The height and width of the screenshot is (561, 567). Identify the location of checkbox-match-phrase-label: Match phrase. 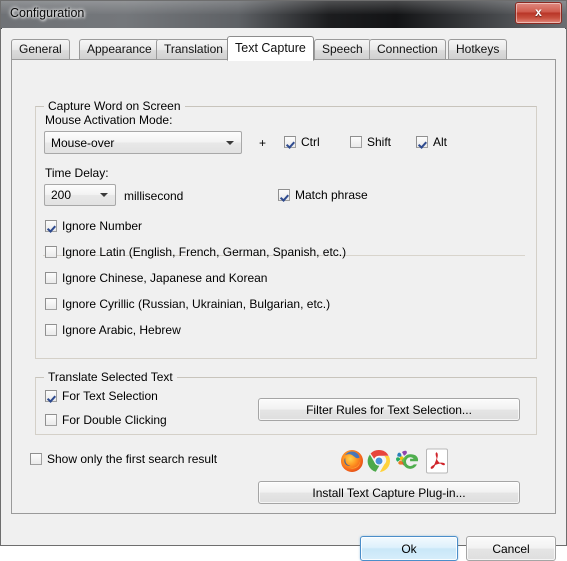
(331, 195).